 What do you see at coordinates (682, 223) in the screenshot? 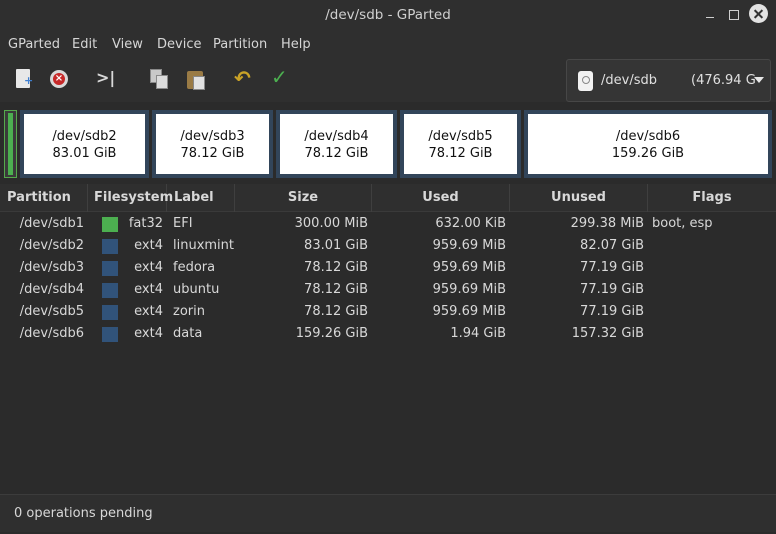
I see `cell-flags: boot, esp` at bounding box center [682, 223].